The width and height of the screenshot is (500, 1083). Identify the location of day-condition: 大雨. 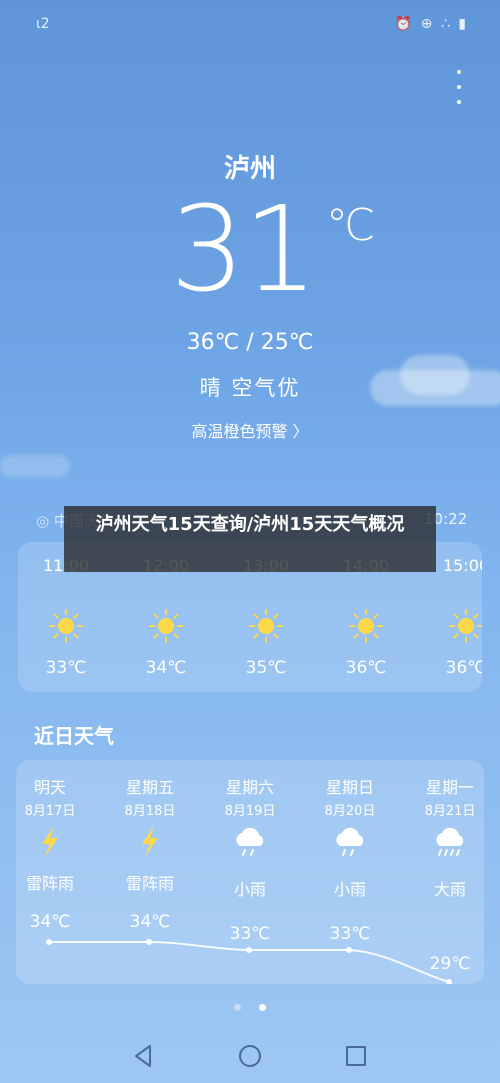
(449, 889).